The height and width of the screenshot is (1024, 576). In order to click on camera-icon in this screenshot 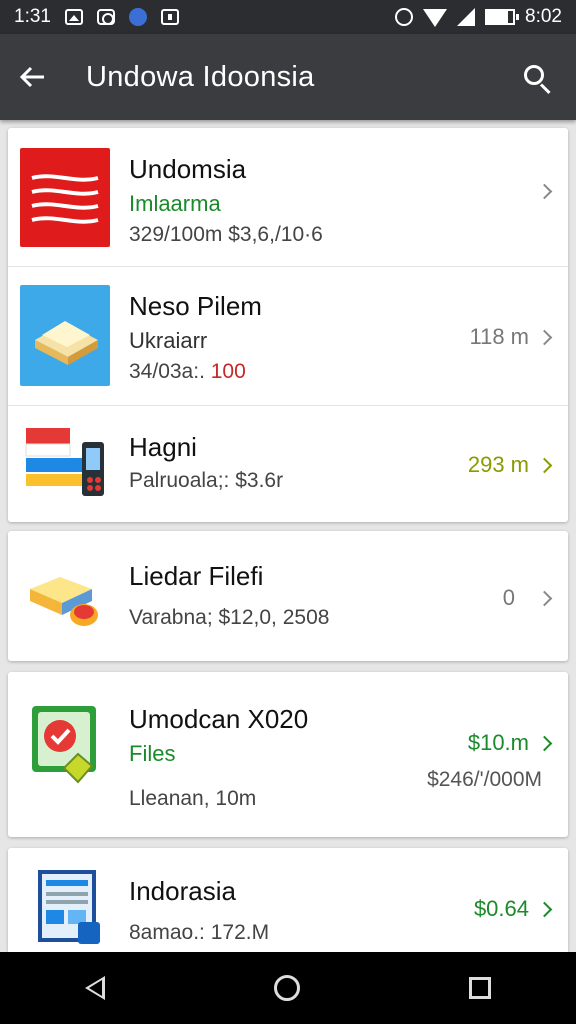, I will do `click(105, 17)`.